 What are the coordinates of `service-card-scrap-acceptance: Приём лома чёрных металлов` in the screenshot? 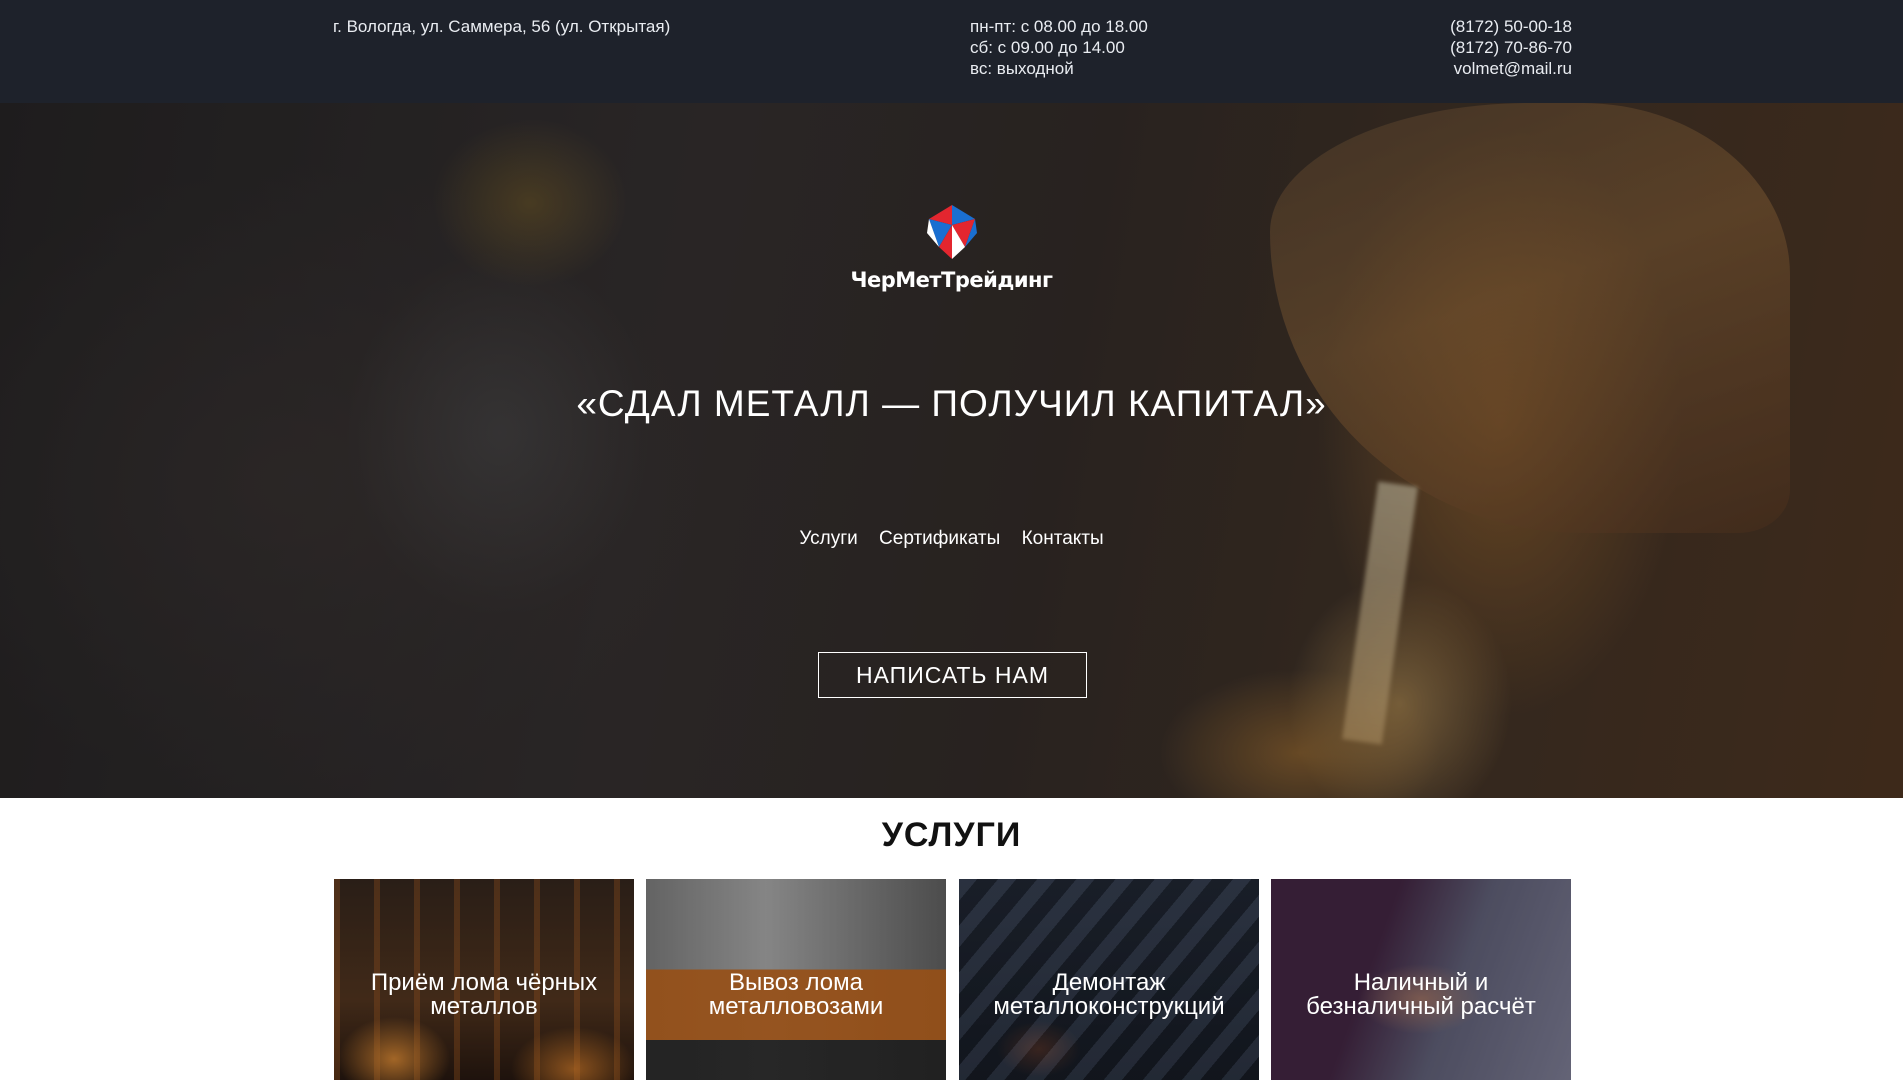 It's located at (484, 979).